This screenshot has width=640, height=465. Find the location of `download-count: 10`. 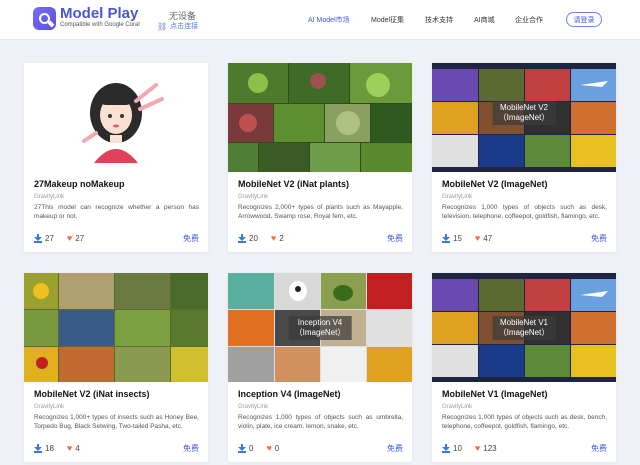

download-count: 10 is located at coordinates (457, 448).